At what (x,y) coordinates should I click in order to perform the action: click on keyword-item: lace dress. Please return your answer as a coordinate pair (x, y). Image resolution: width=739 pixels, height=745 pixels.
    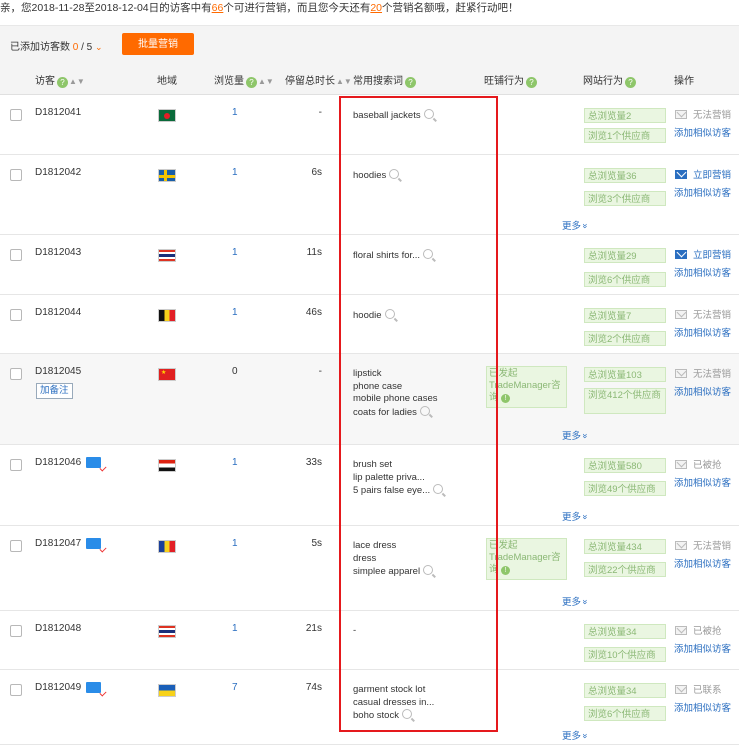
    Looking at the image, I should click on (393, 546).